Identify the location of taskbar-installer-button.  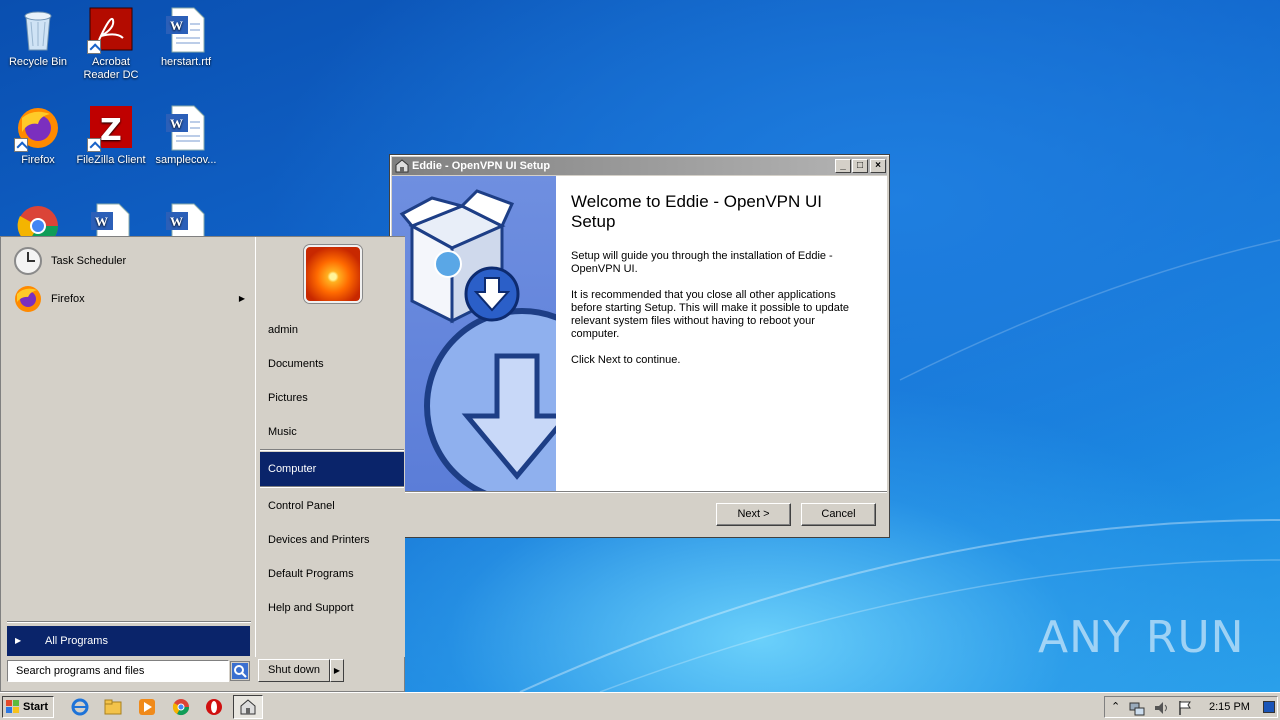
(248, 707).